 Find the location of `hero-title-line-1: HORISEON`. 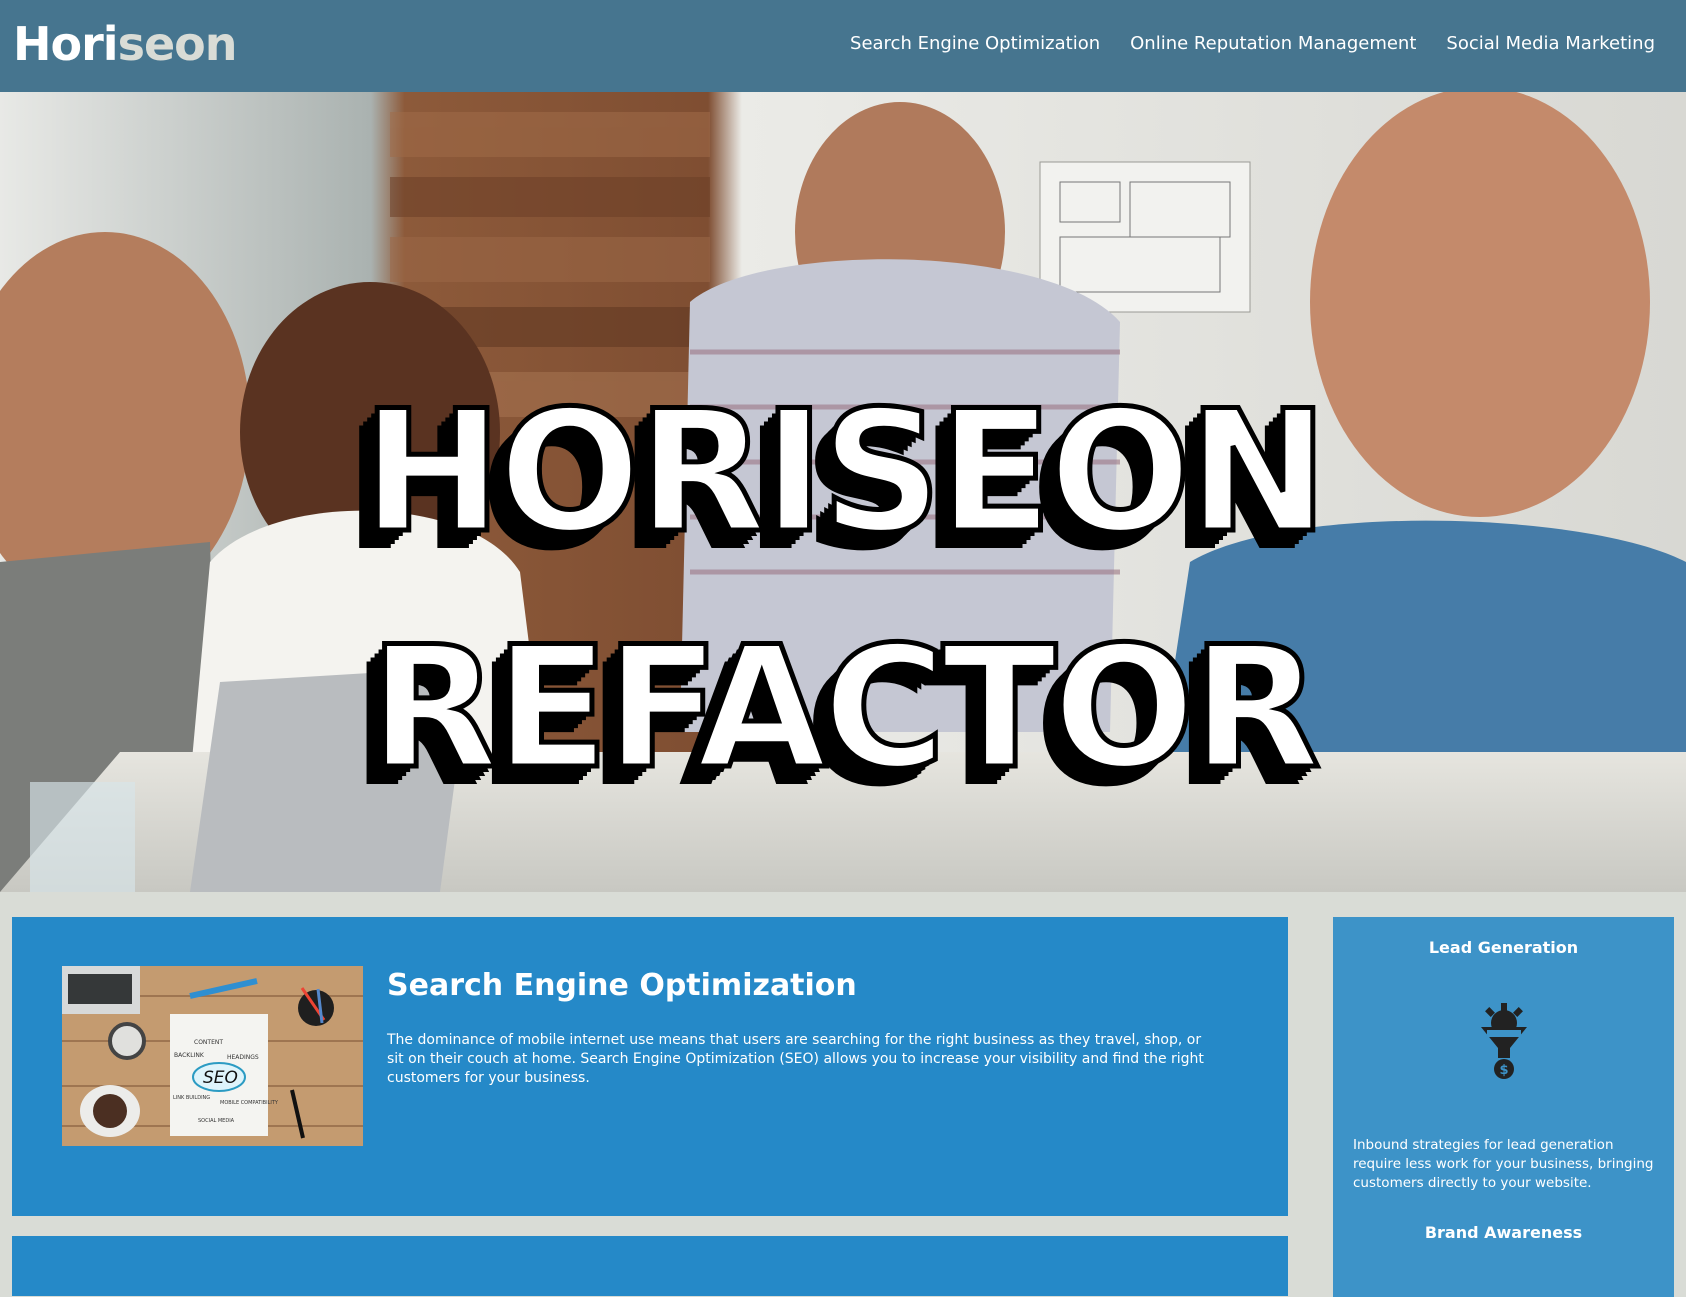

hero-title-line-1: HORISEON is located at coordinates (844, 472).